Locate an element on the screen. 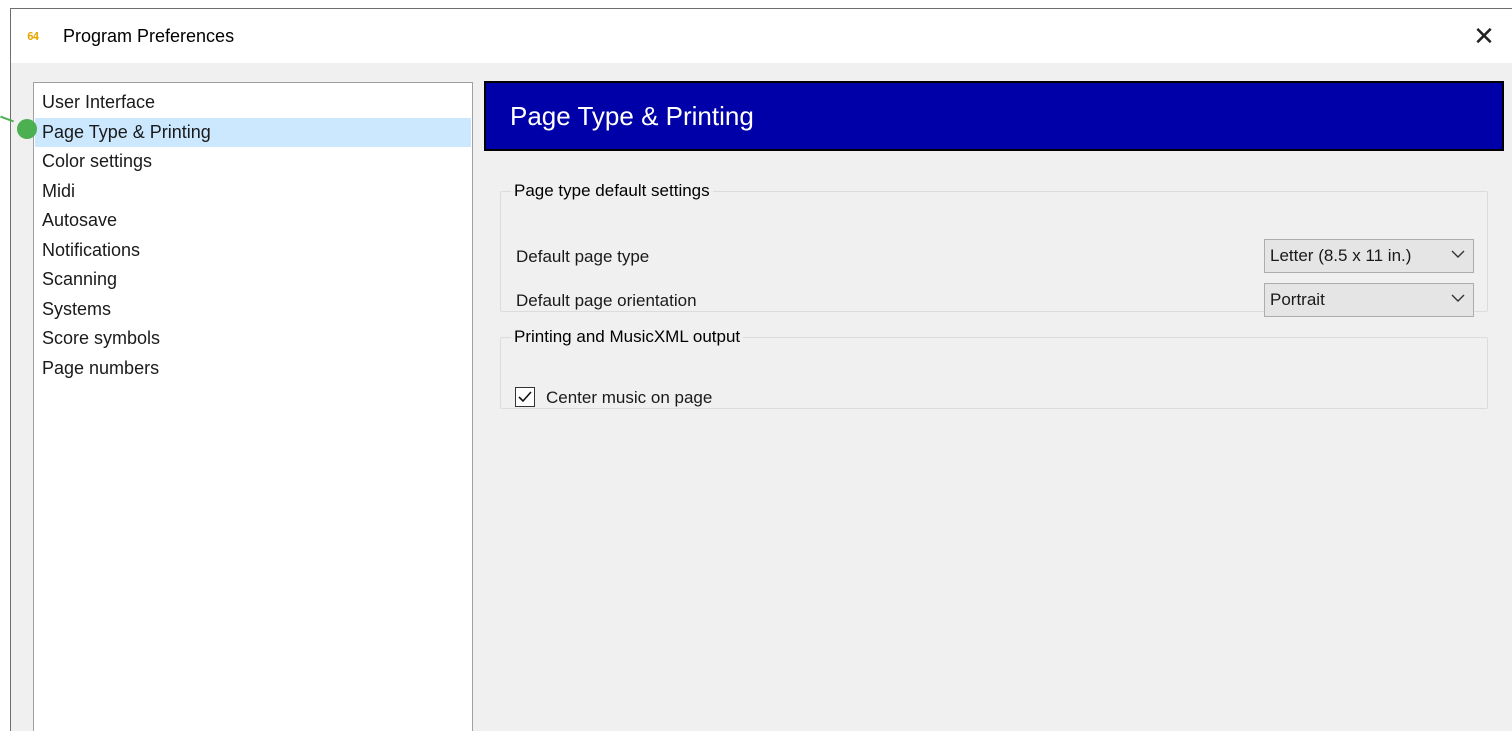 Image resolution: width=1512 pixels, height=731 pixels. pointer-marker-dot is located at coordinates (27, 129).